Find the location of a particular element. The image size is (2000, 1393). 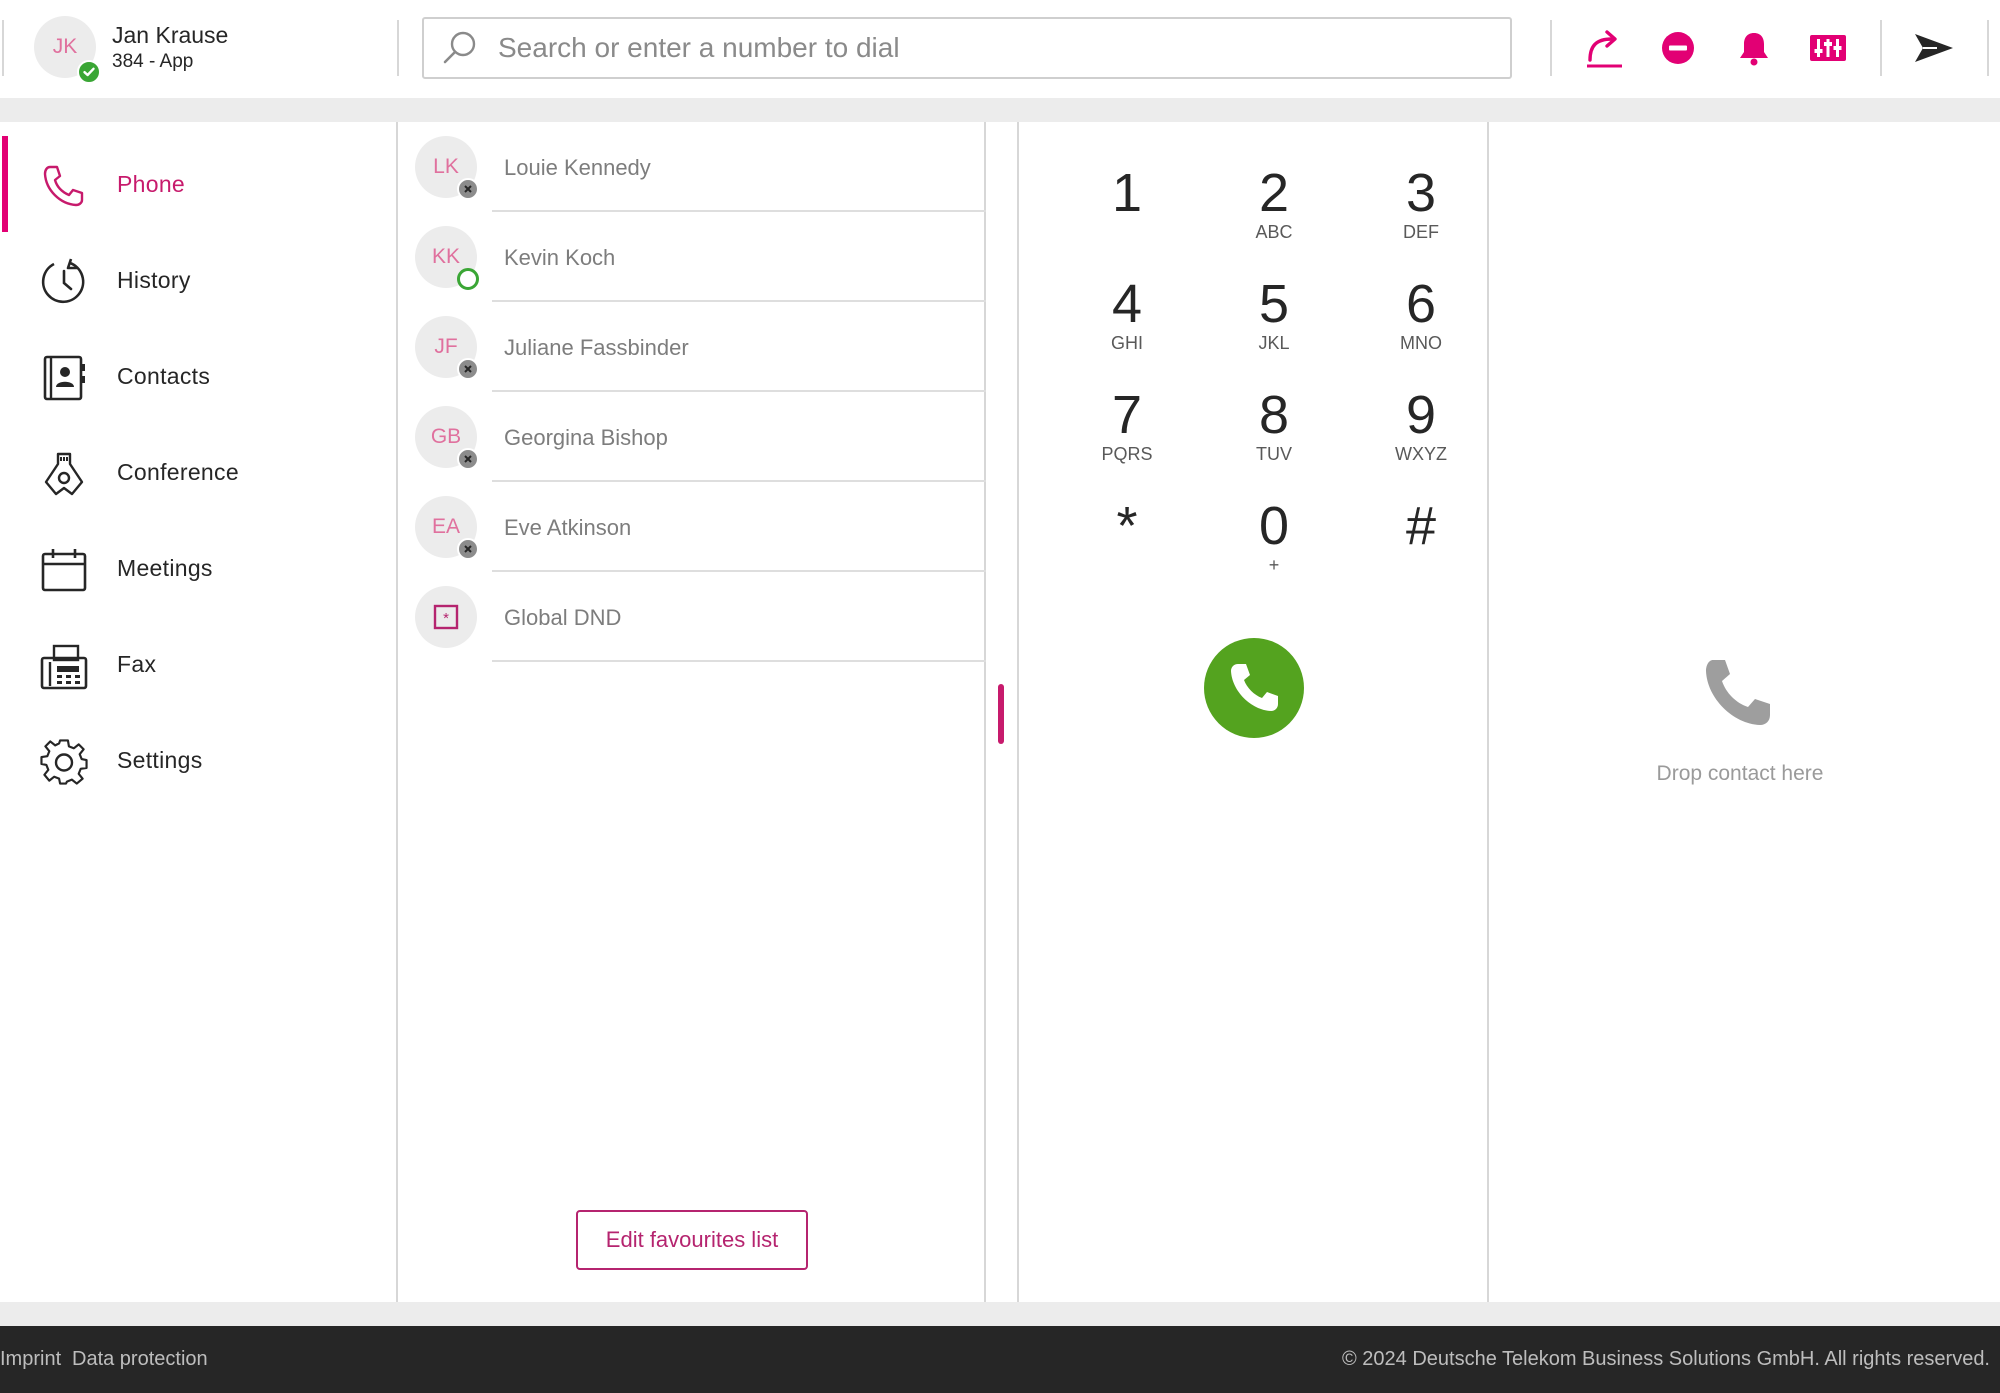

key-digit: 8 is located at coordinates (1274, 415).